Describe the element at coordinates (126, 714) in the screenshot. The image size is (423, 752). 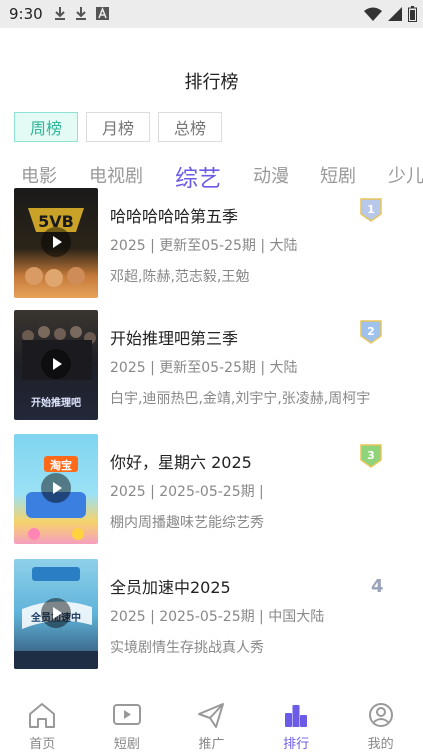
I see `video-icon` at that location.